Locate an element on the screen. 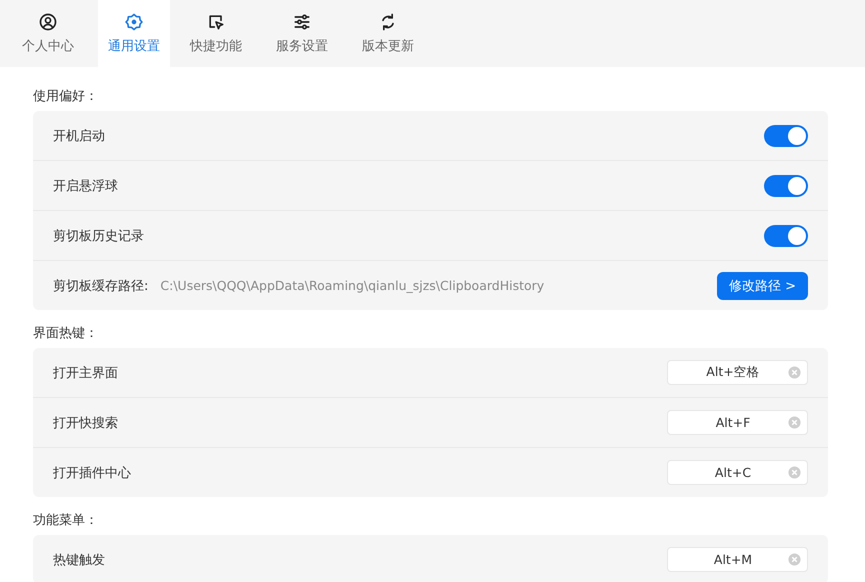 This screenshot has height=582, width=865. tab: 快捷功能 is located at coordinates (216, 33).